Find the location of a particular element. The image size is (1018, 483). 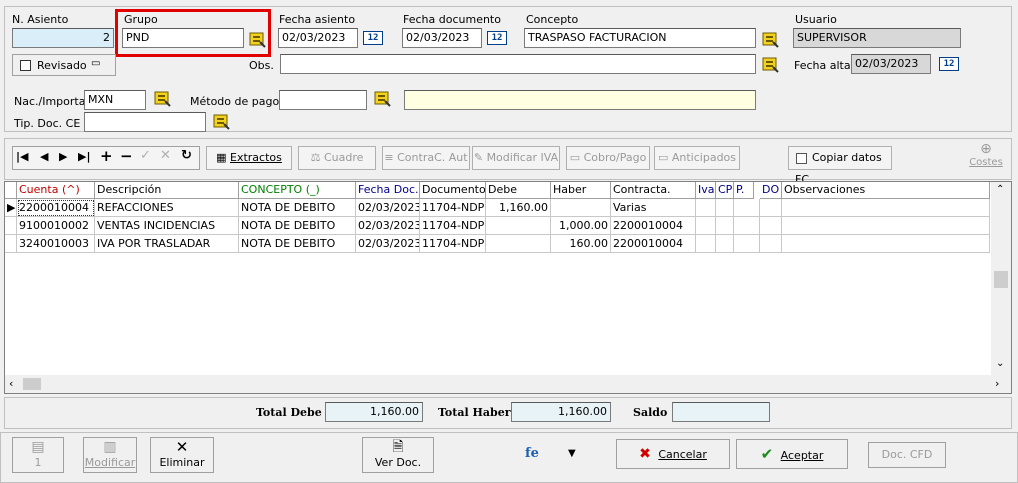

metodo-pago-field is located at coordinates (323, 100).